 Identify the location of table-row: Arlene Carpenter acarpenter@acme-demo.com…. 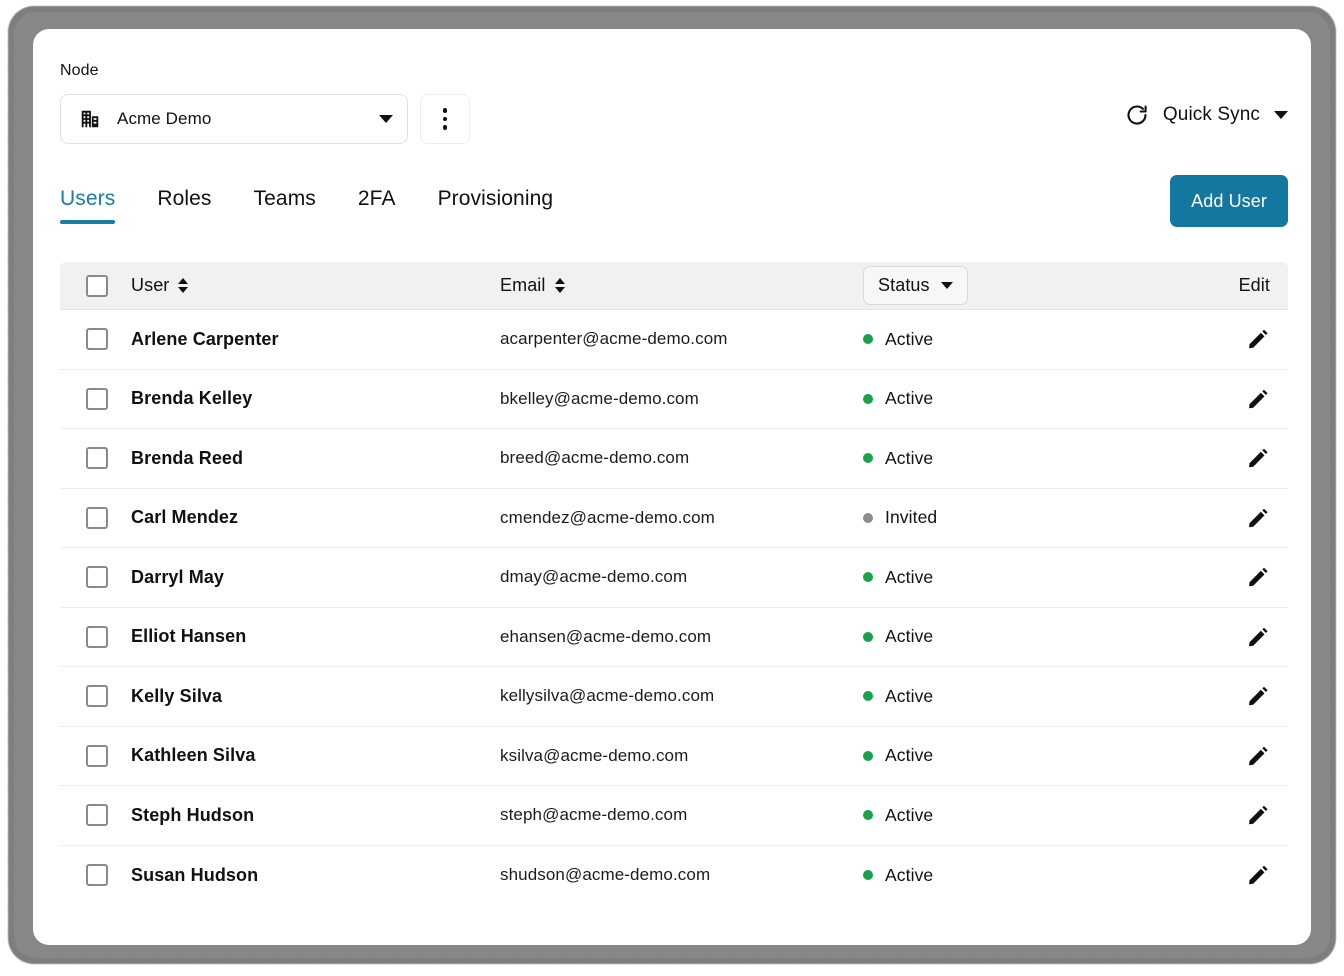
(674, 340).